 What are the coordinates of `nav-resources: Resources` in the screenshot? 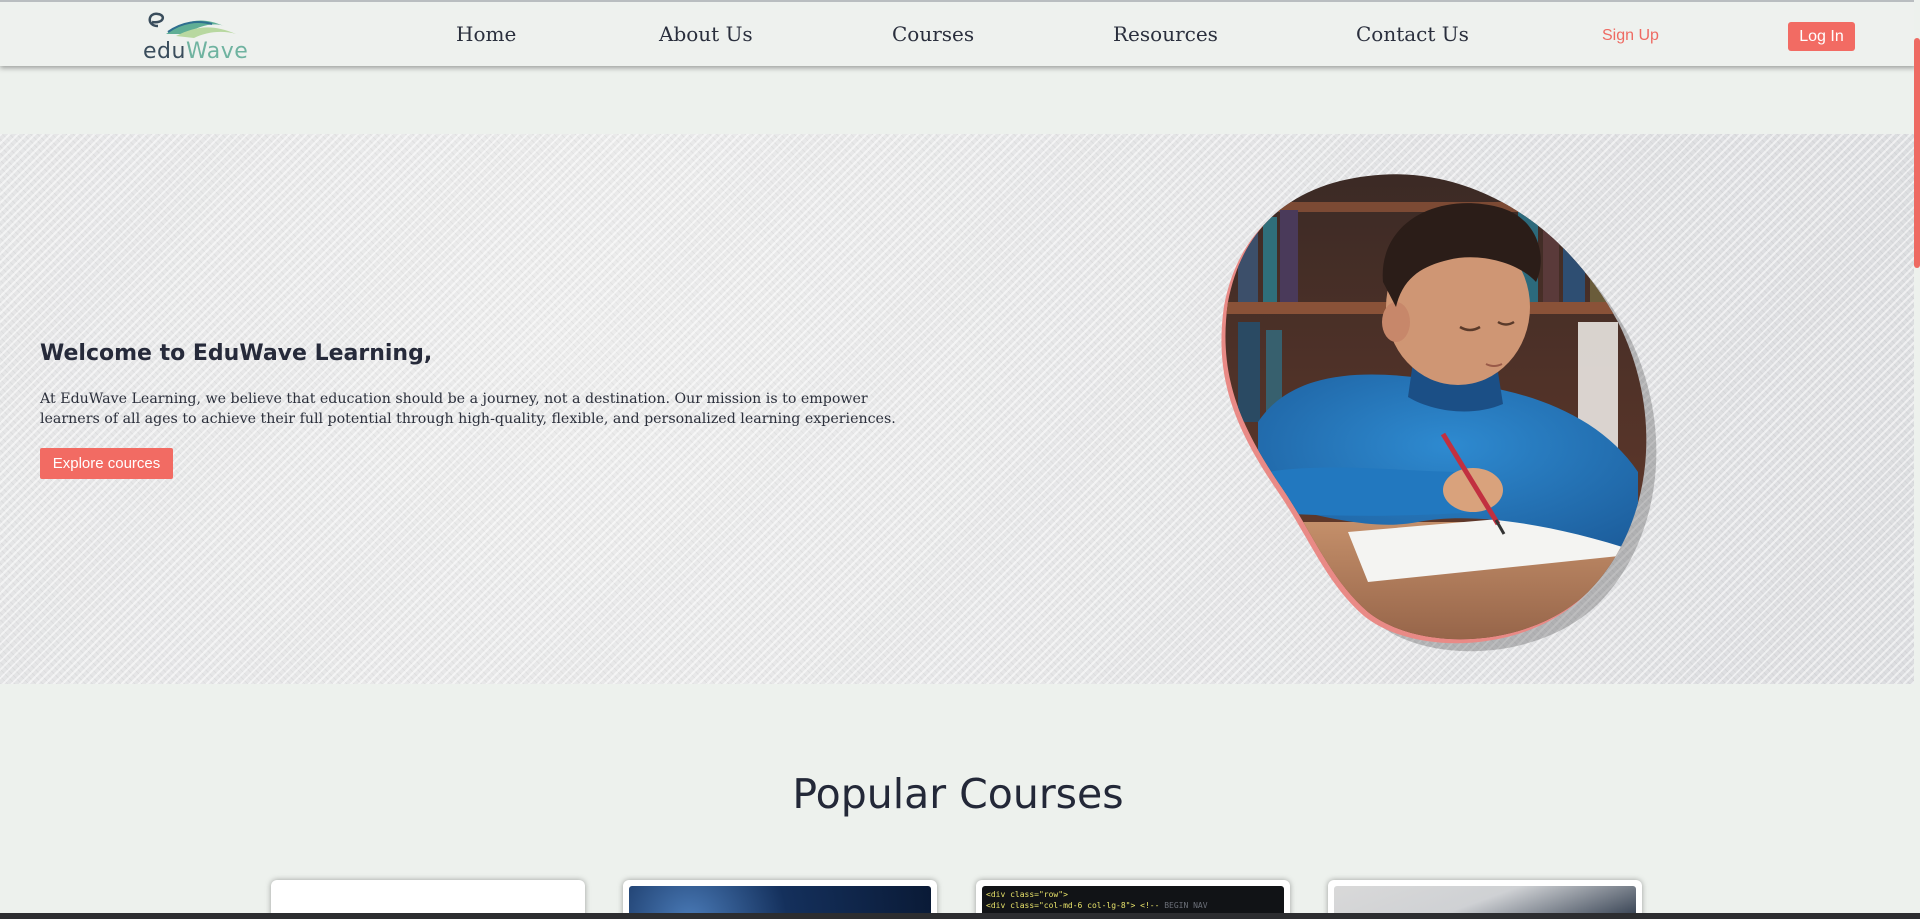 It's located at (1165, 34).